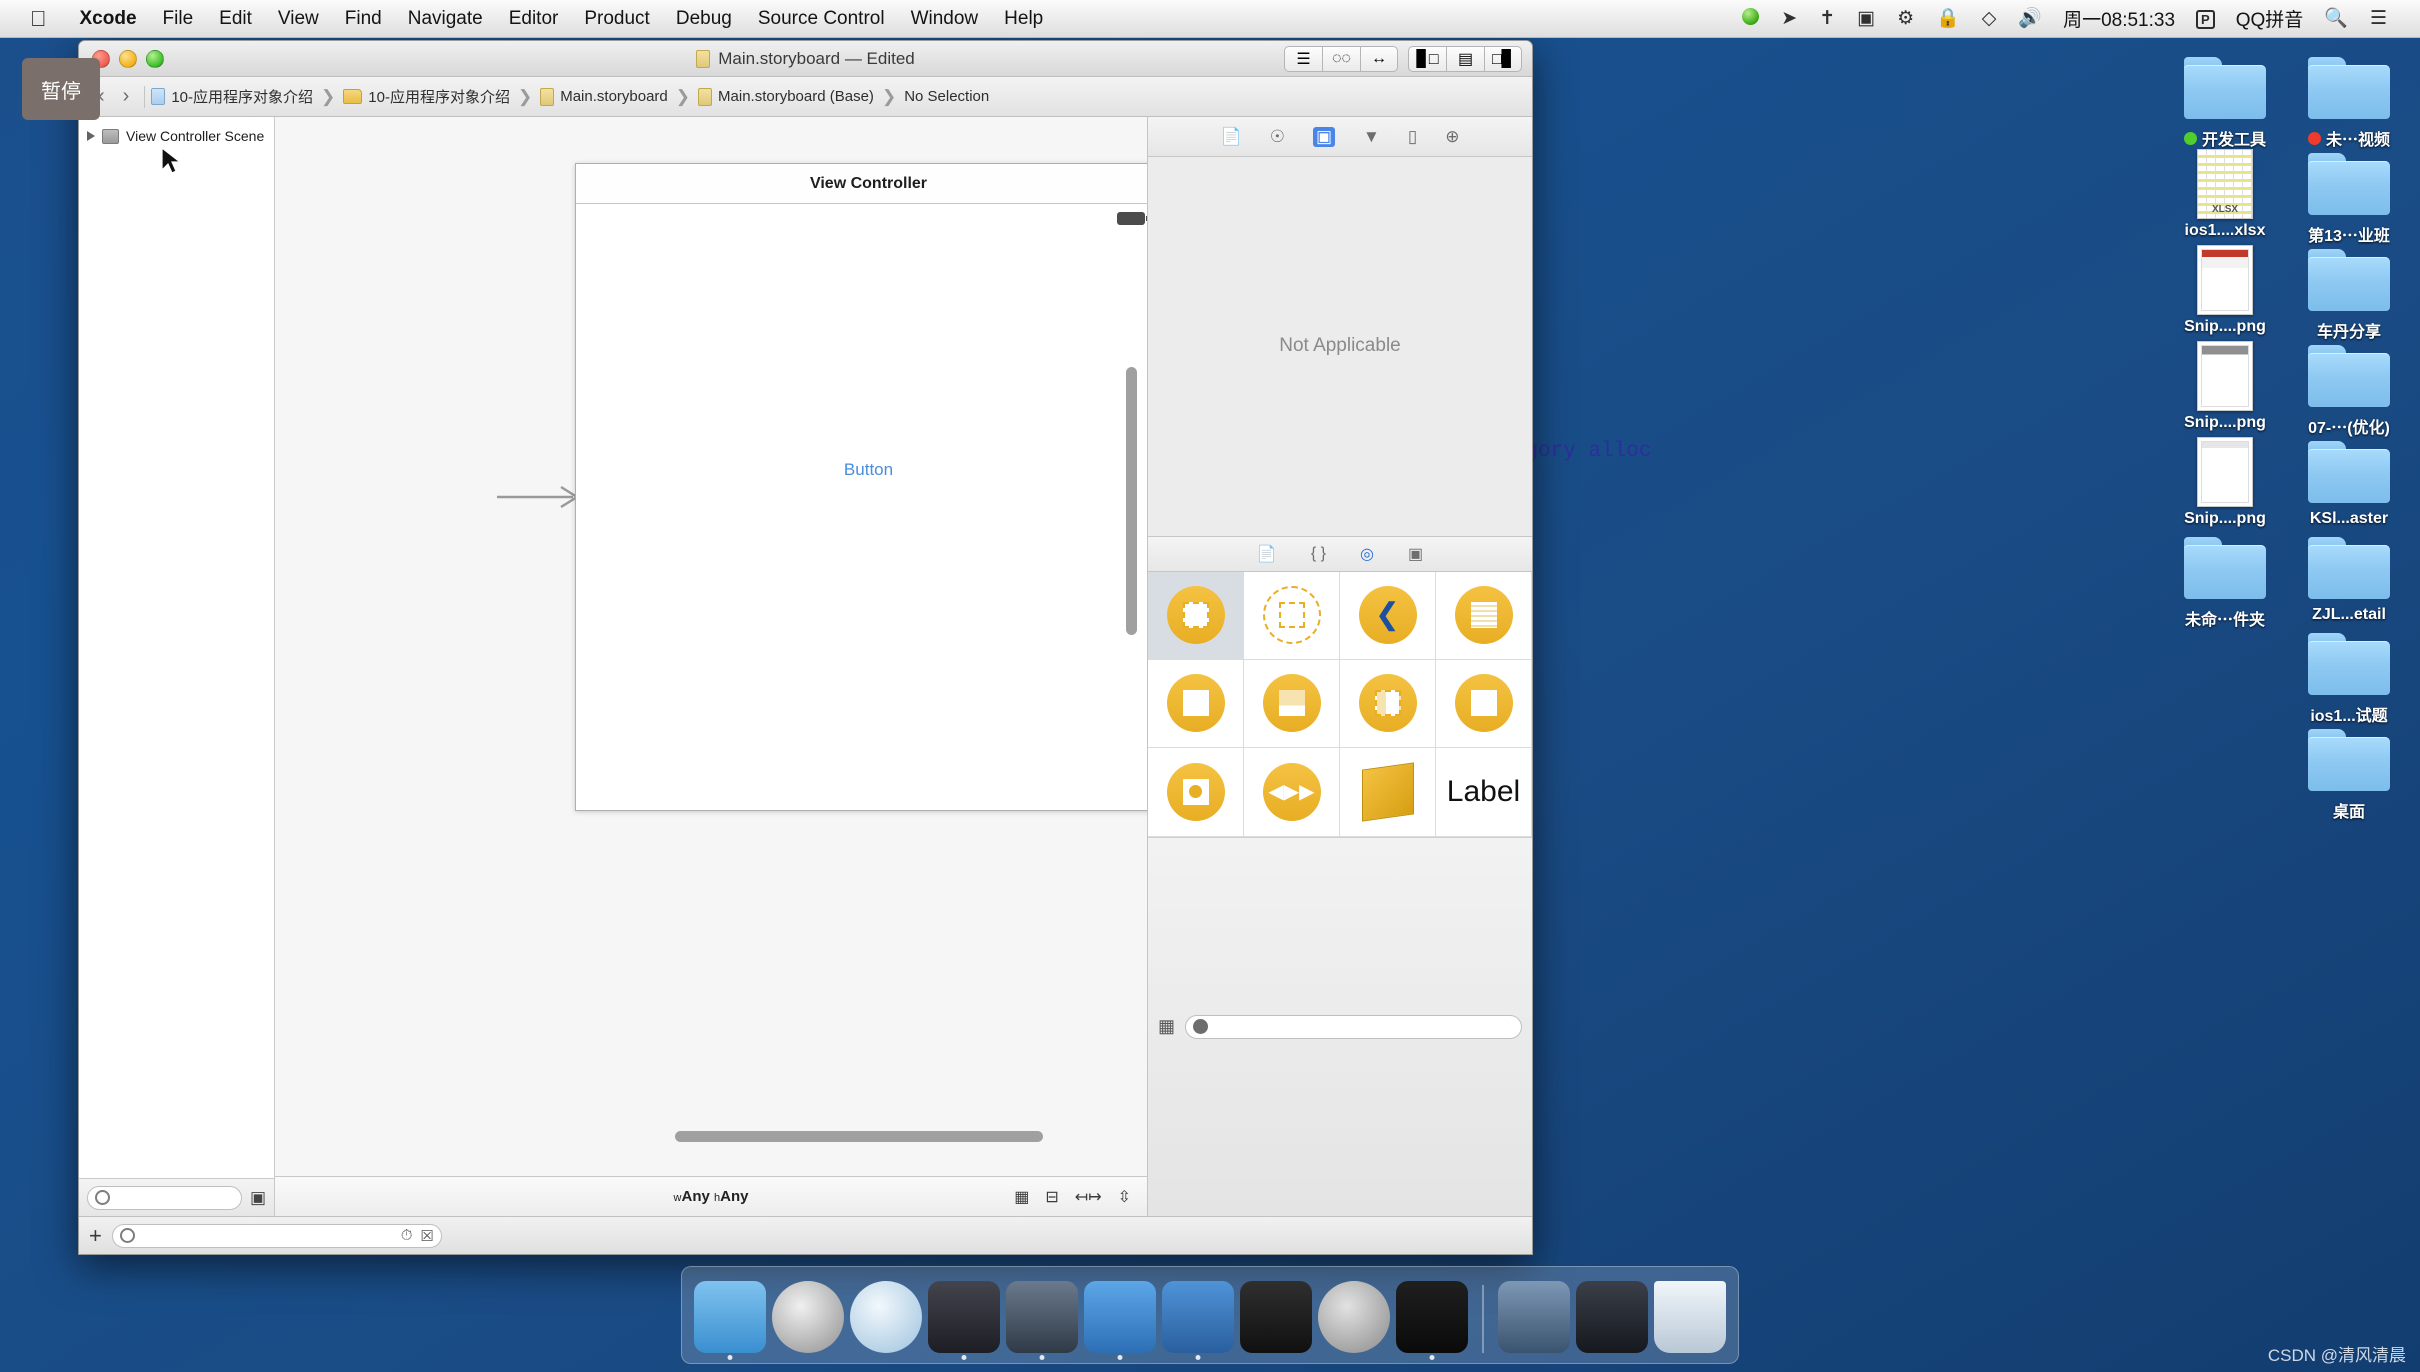  What do you see at coordinates (2205, 19) in the screenshot?
I see `input-source-badge-icon: P` at bounding box center [2205, 19].